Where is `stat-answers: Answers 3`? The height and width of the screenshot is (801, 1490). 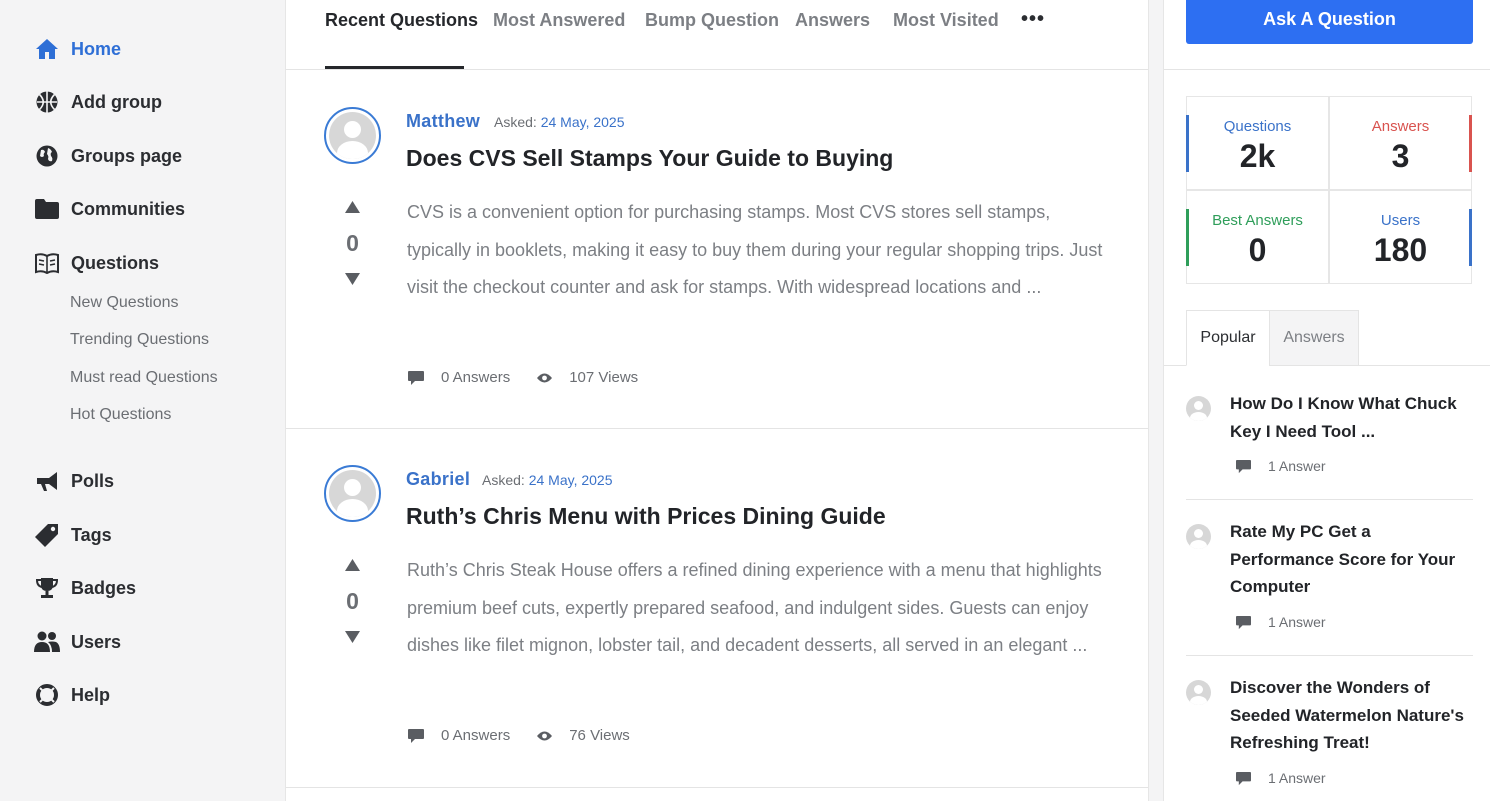 stat-answers: Answers 3 is located at coordinates (1400, 143).